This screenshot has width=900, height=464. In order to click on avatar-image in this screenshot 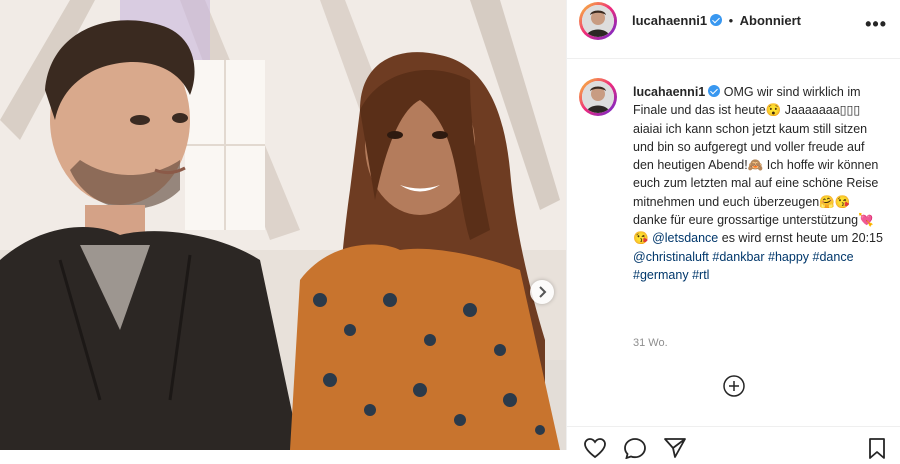, I will do `click(598, 21)`.